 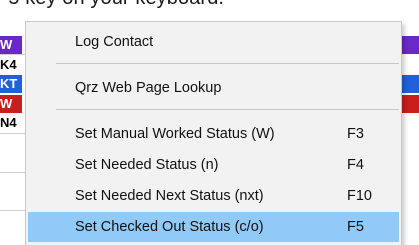 What do you see at coordinates (355, 165) in the screenshot?
I see `menu-item-shortcut: F4` at bounding box center [355, 165].